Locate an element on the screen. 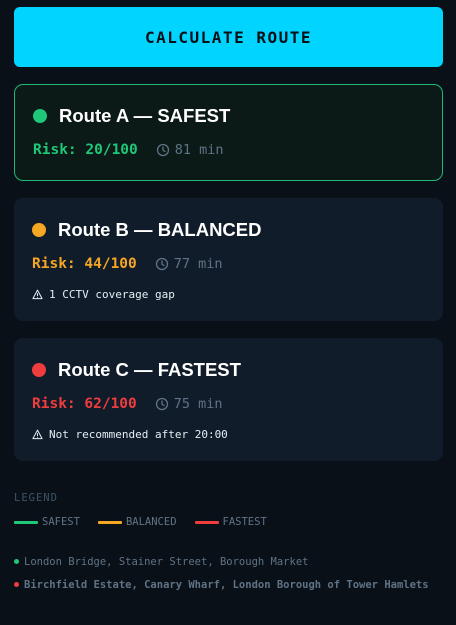 This screenshot has height=625, width=456. risk-score: Risk: 62/100 is located at coordinates (84, 404).